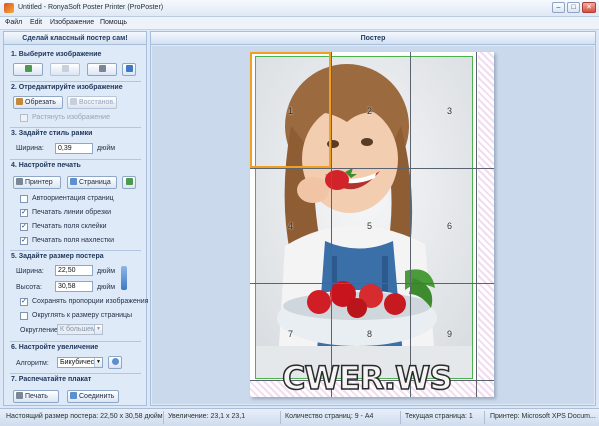 The width and height of the screenshot is (599, 426). What do you see at coordinates (486, 224) in the screenshot?
I see `overlap-area` at bounding box center [486, 224].